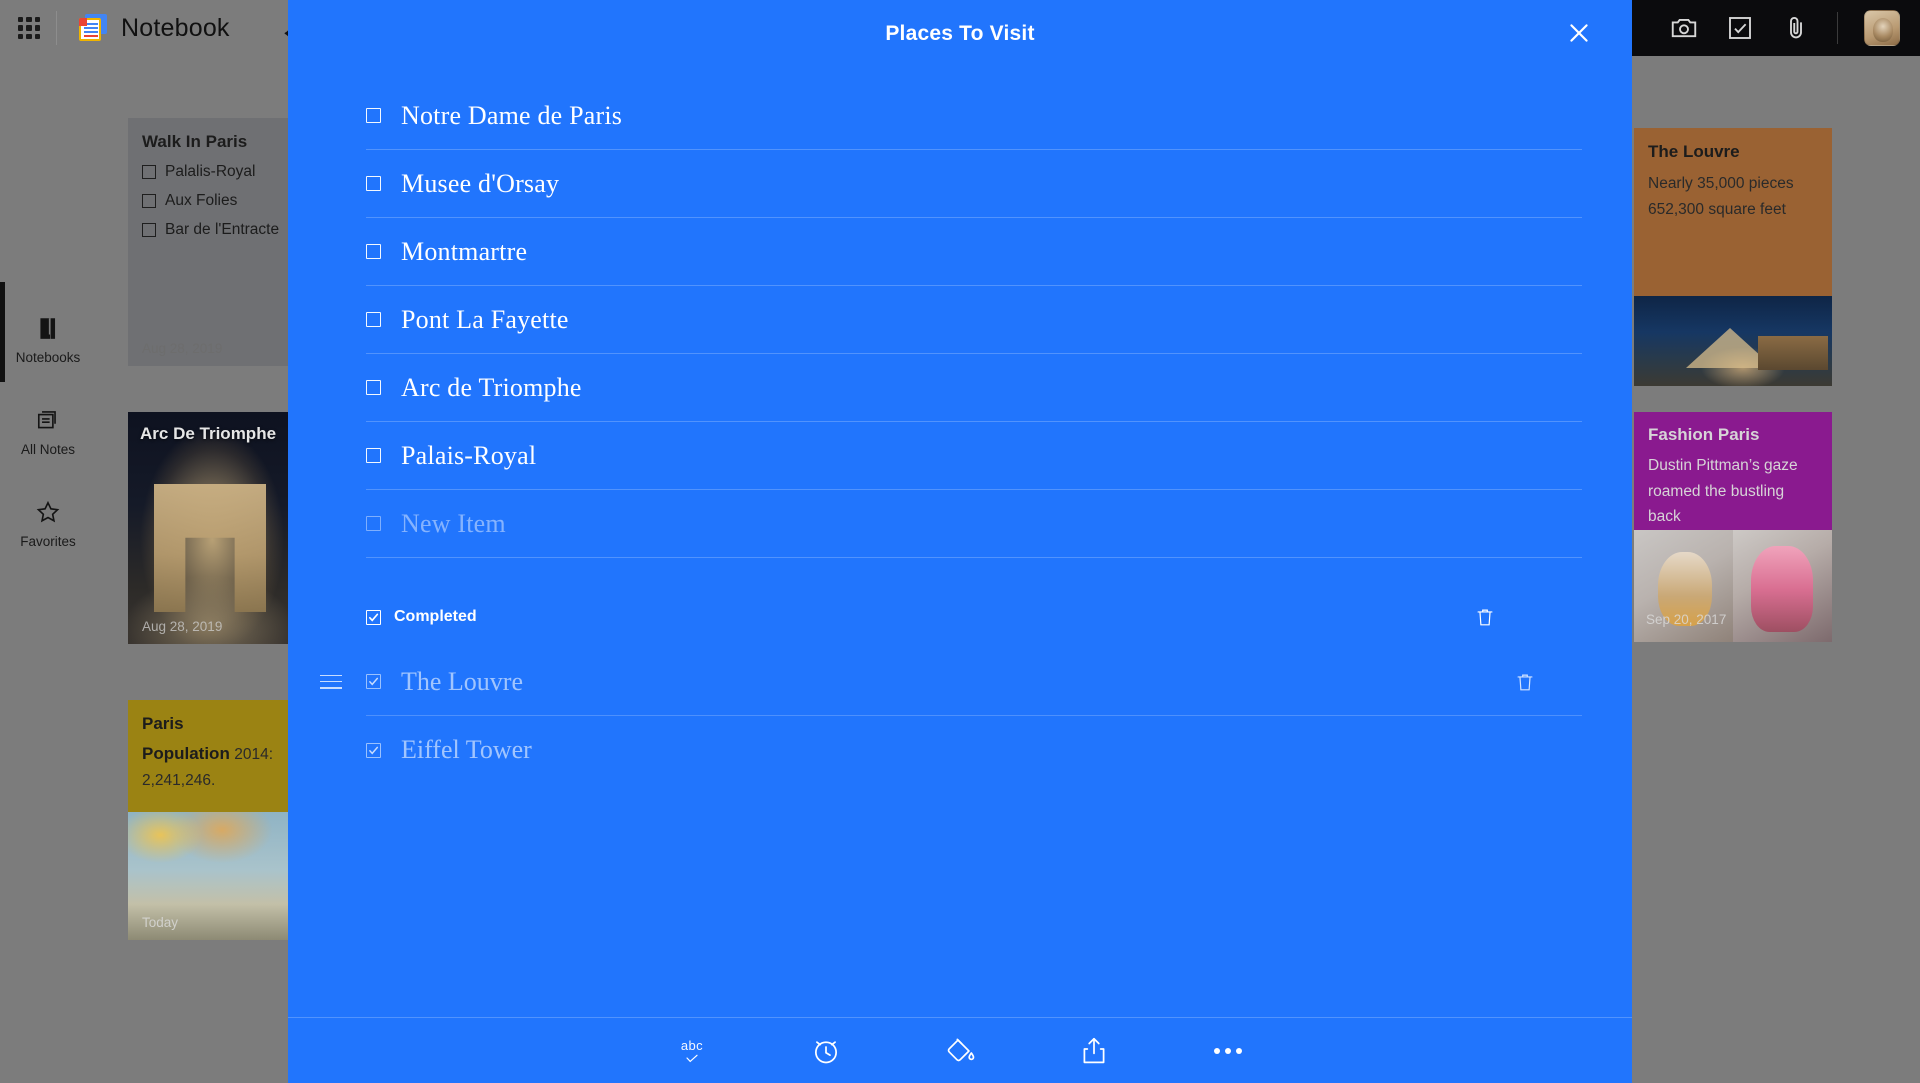  I want to click on new-item-placeholder: New Item, so click(453, 523).